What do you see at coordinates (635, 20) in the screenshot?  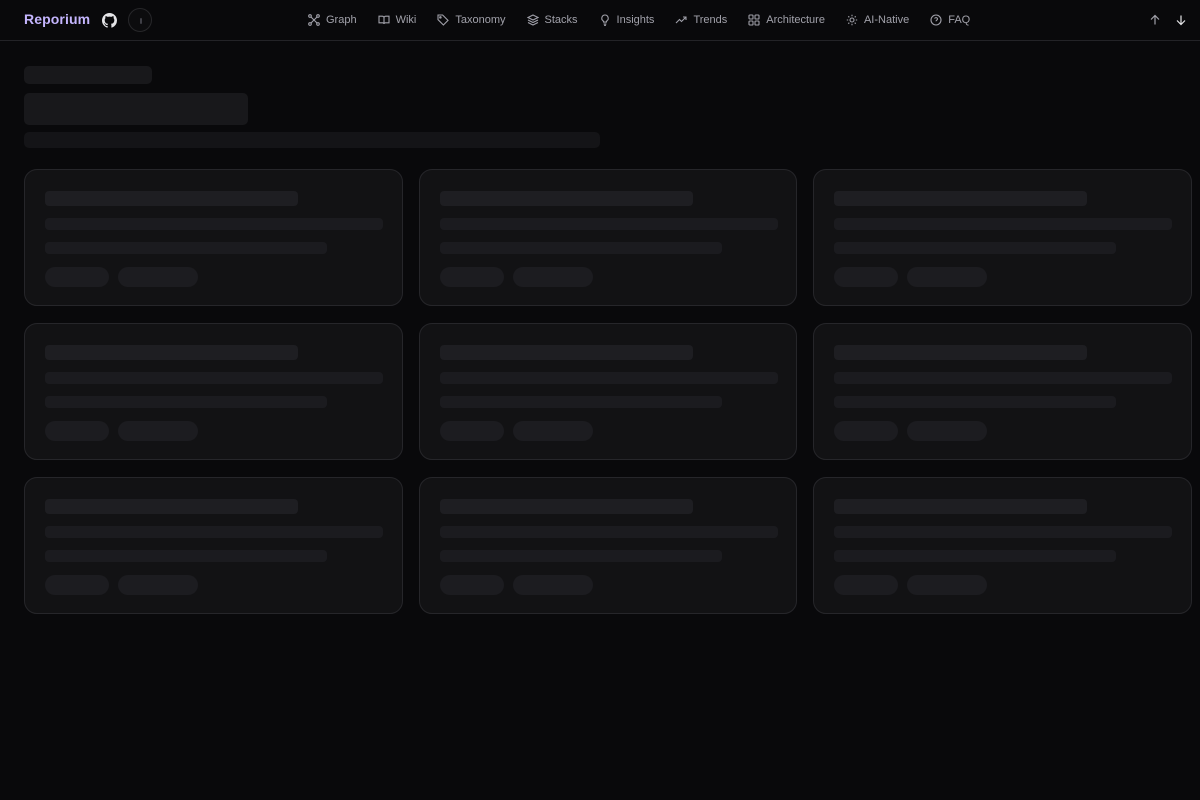 I see `nav-label: Insights` at bounding box center [635, 20].